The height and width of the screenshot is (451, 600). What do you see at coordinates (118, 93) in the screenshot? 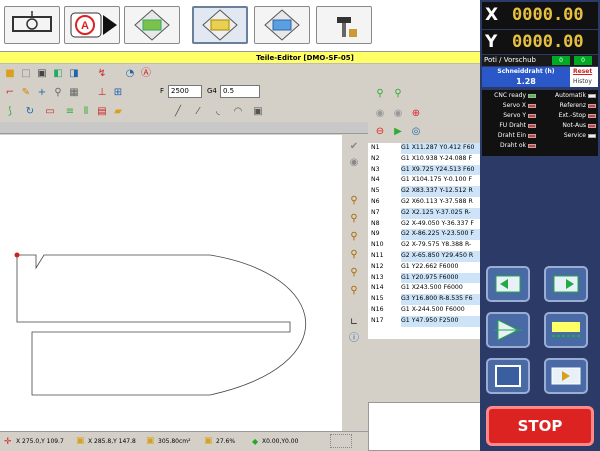
I see `measure-icon: ⊞` at bounding box center [118, 93].